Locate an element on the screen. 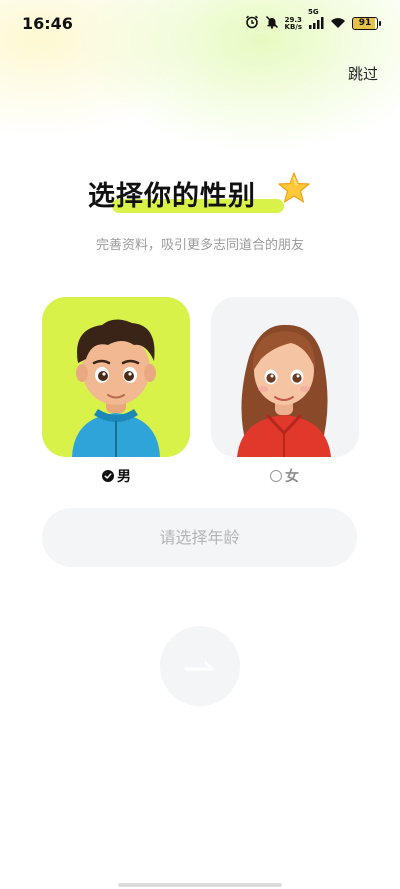  girl-avatar is located at coordinates (284, 390).